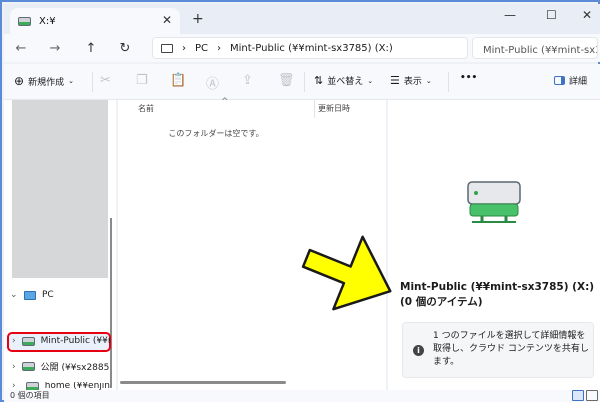 This screenshot has width=600, height=402. Describe the element at coordinates (111, 303) in the screenshot. I see `nav-scrollbar` at that location.